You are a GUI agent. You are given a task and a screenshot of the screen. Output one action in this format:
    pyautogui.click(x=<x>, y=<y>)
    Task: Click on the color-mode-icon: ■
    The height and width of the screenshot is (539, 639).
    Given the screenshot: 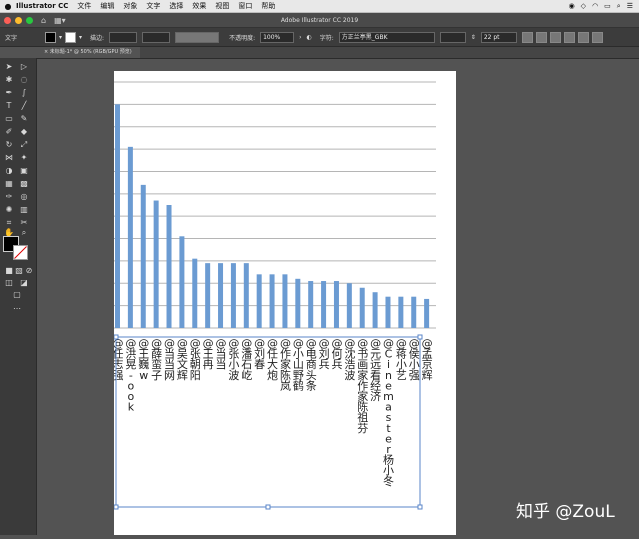 What is the action you would take?
    pyautogui.click(x=9, y=271)
    